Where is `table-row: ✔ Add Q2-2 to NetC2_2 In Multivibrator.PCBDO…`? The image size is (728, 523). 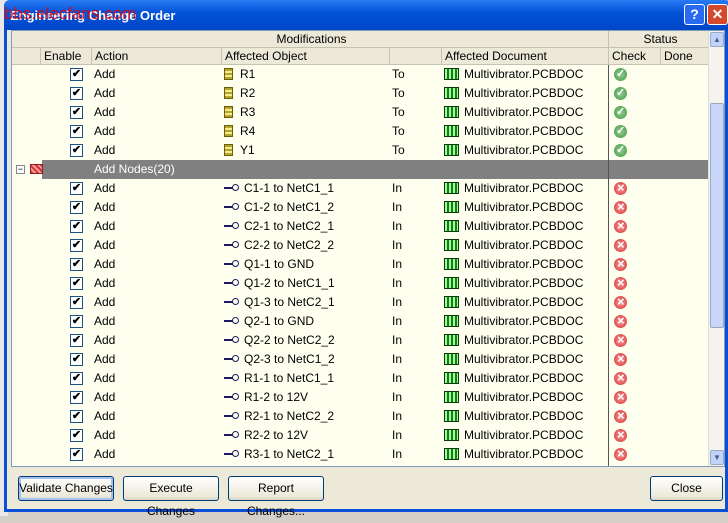 table-row: ✔ Add Q2-2 to NetC2_2 In Multivibrator.PCBDO… is located at coordinates (360, 340).